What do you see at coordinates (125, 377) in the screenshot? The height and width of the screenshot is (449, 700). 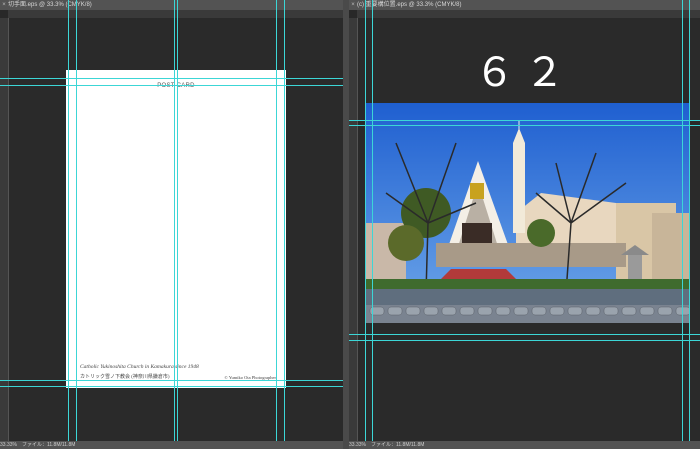 I see `postcard-caption-ja: カトリック雪ノ下教会 (神奈川県鎌倉市)` at bounding box center [125, 377].